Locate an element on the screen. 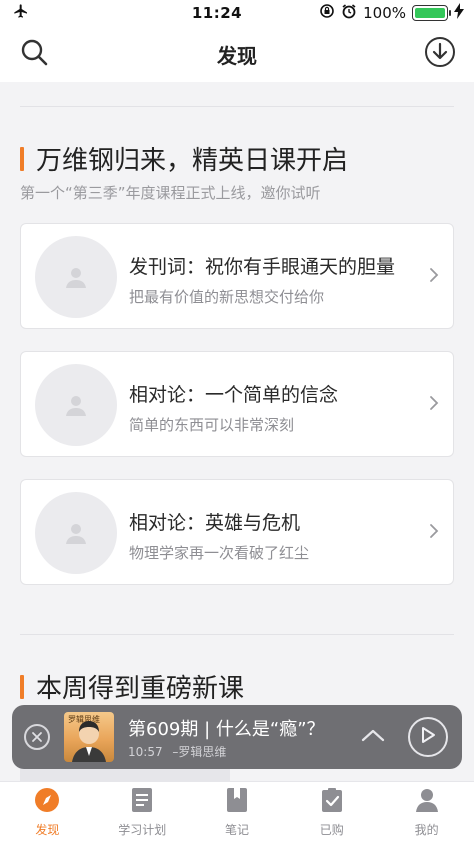  tab-profile: 我的 is located at coordinates (426, 812).